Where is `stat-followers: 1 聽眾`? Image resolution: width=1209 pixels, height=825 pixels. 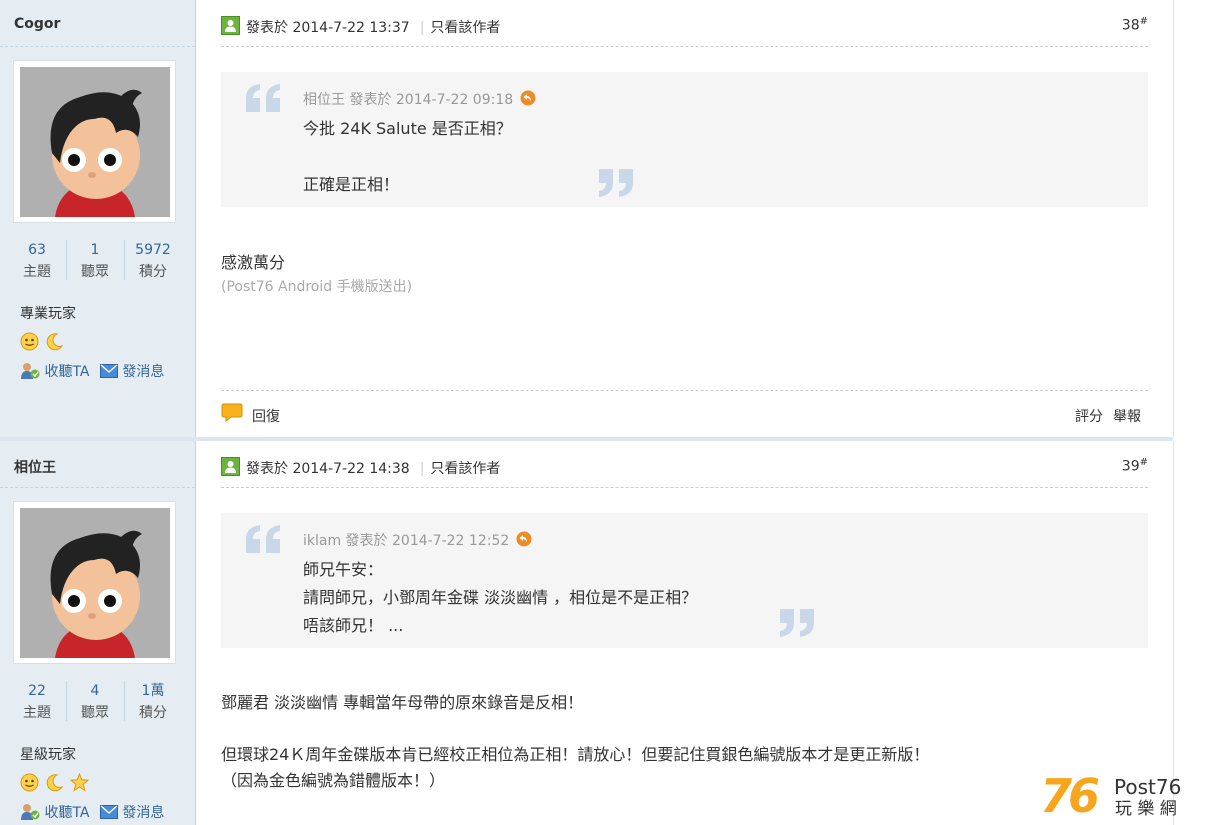
stat-followers: 1 聽眾 is located at coordinates (95, 260).